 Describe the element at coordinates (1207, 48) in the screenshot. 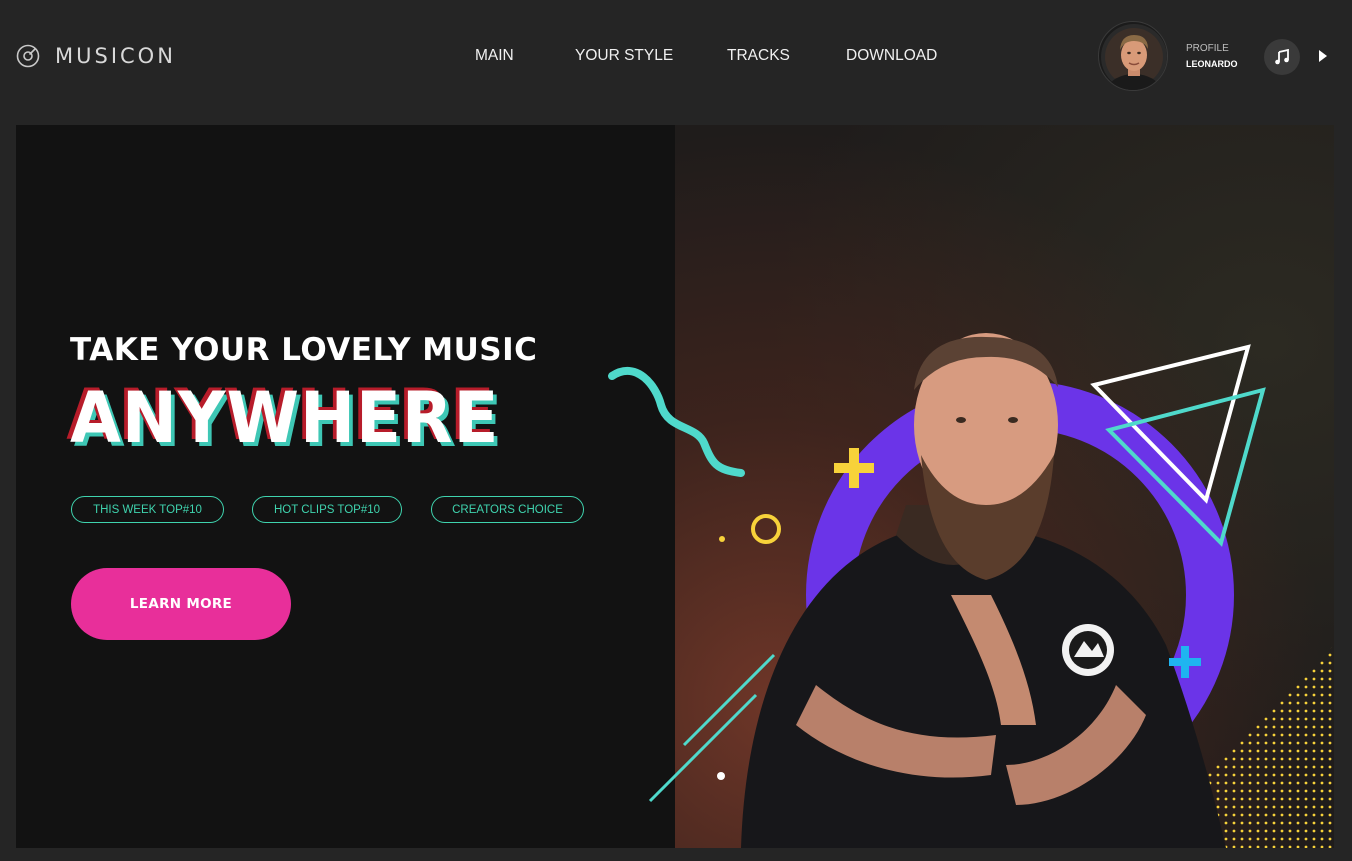

I see `profile-label: PROFILE` at that location.